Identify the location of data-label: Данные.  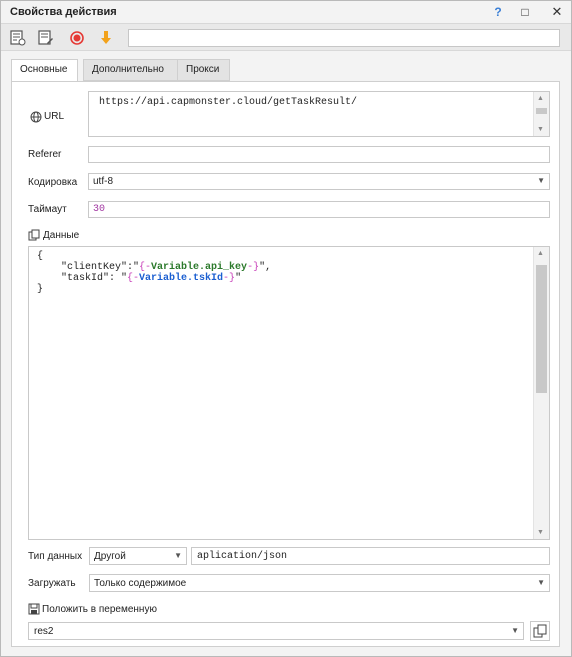
(61, 235).